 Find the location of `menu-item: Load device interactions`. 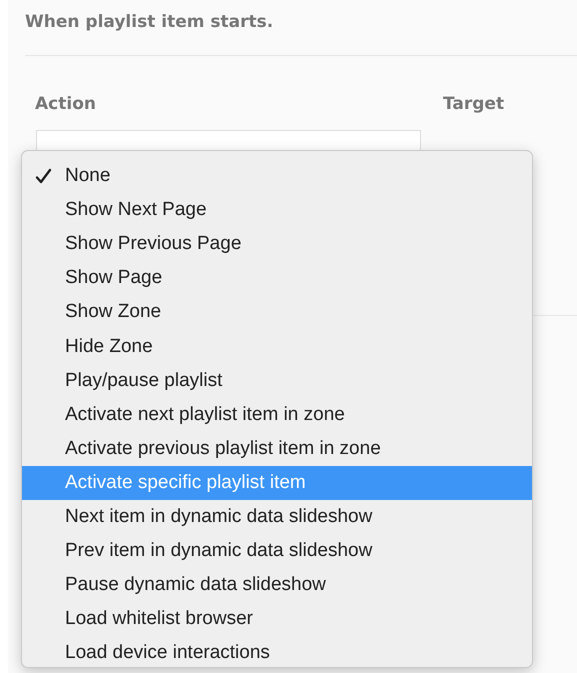

menu-item: Load device interactions is located at coordinates (277, 653).